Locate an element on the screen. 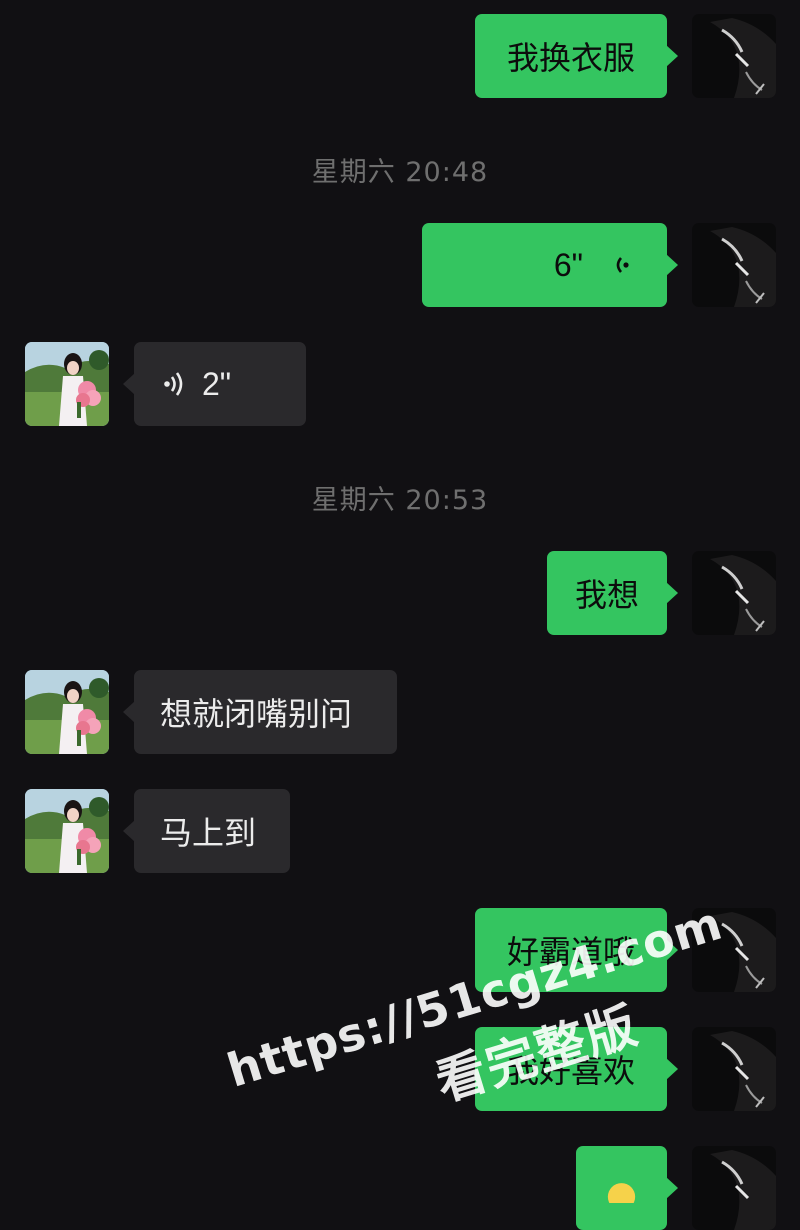 This screenshot has width=800, height=1230. incoming-text-bubble: 马上到 is located at coordinates (206, 831).